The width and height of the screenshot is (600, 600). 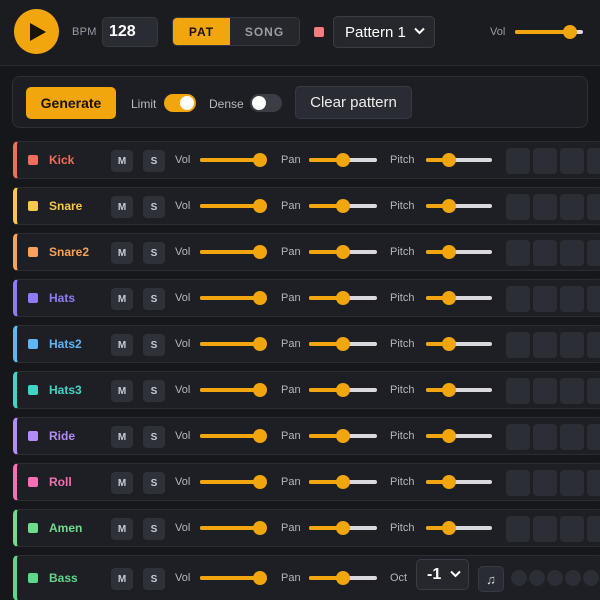 What do you see at coordinates (201, 31) in the screenshot?
I see `mode-pat-button: PAT` at bounding box center [201, 31].